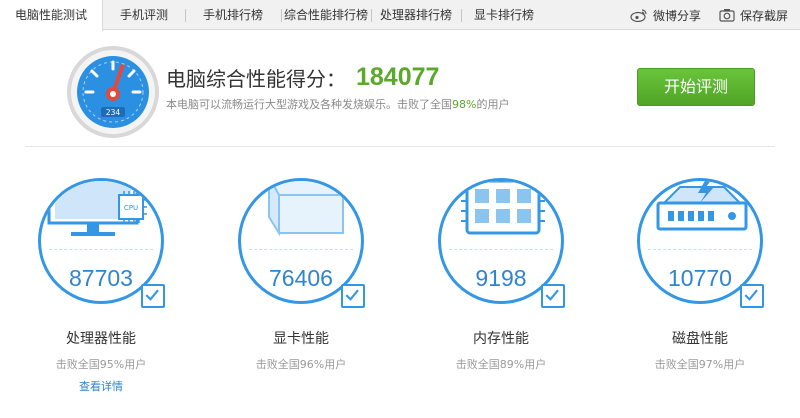 The height and width of the screenshot is (418, 800). I want to click on tab-list: 电脑性能测试 手机评测 手机排行榜 综合性能排行榜 处理器排行榜 显卡排行榜, so click(273, 15).